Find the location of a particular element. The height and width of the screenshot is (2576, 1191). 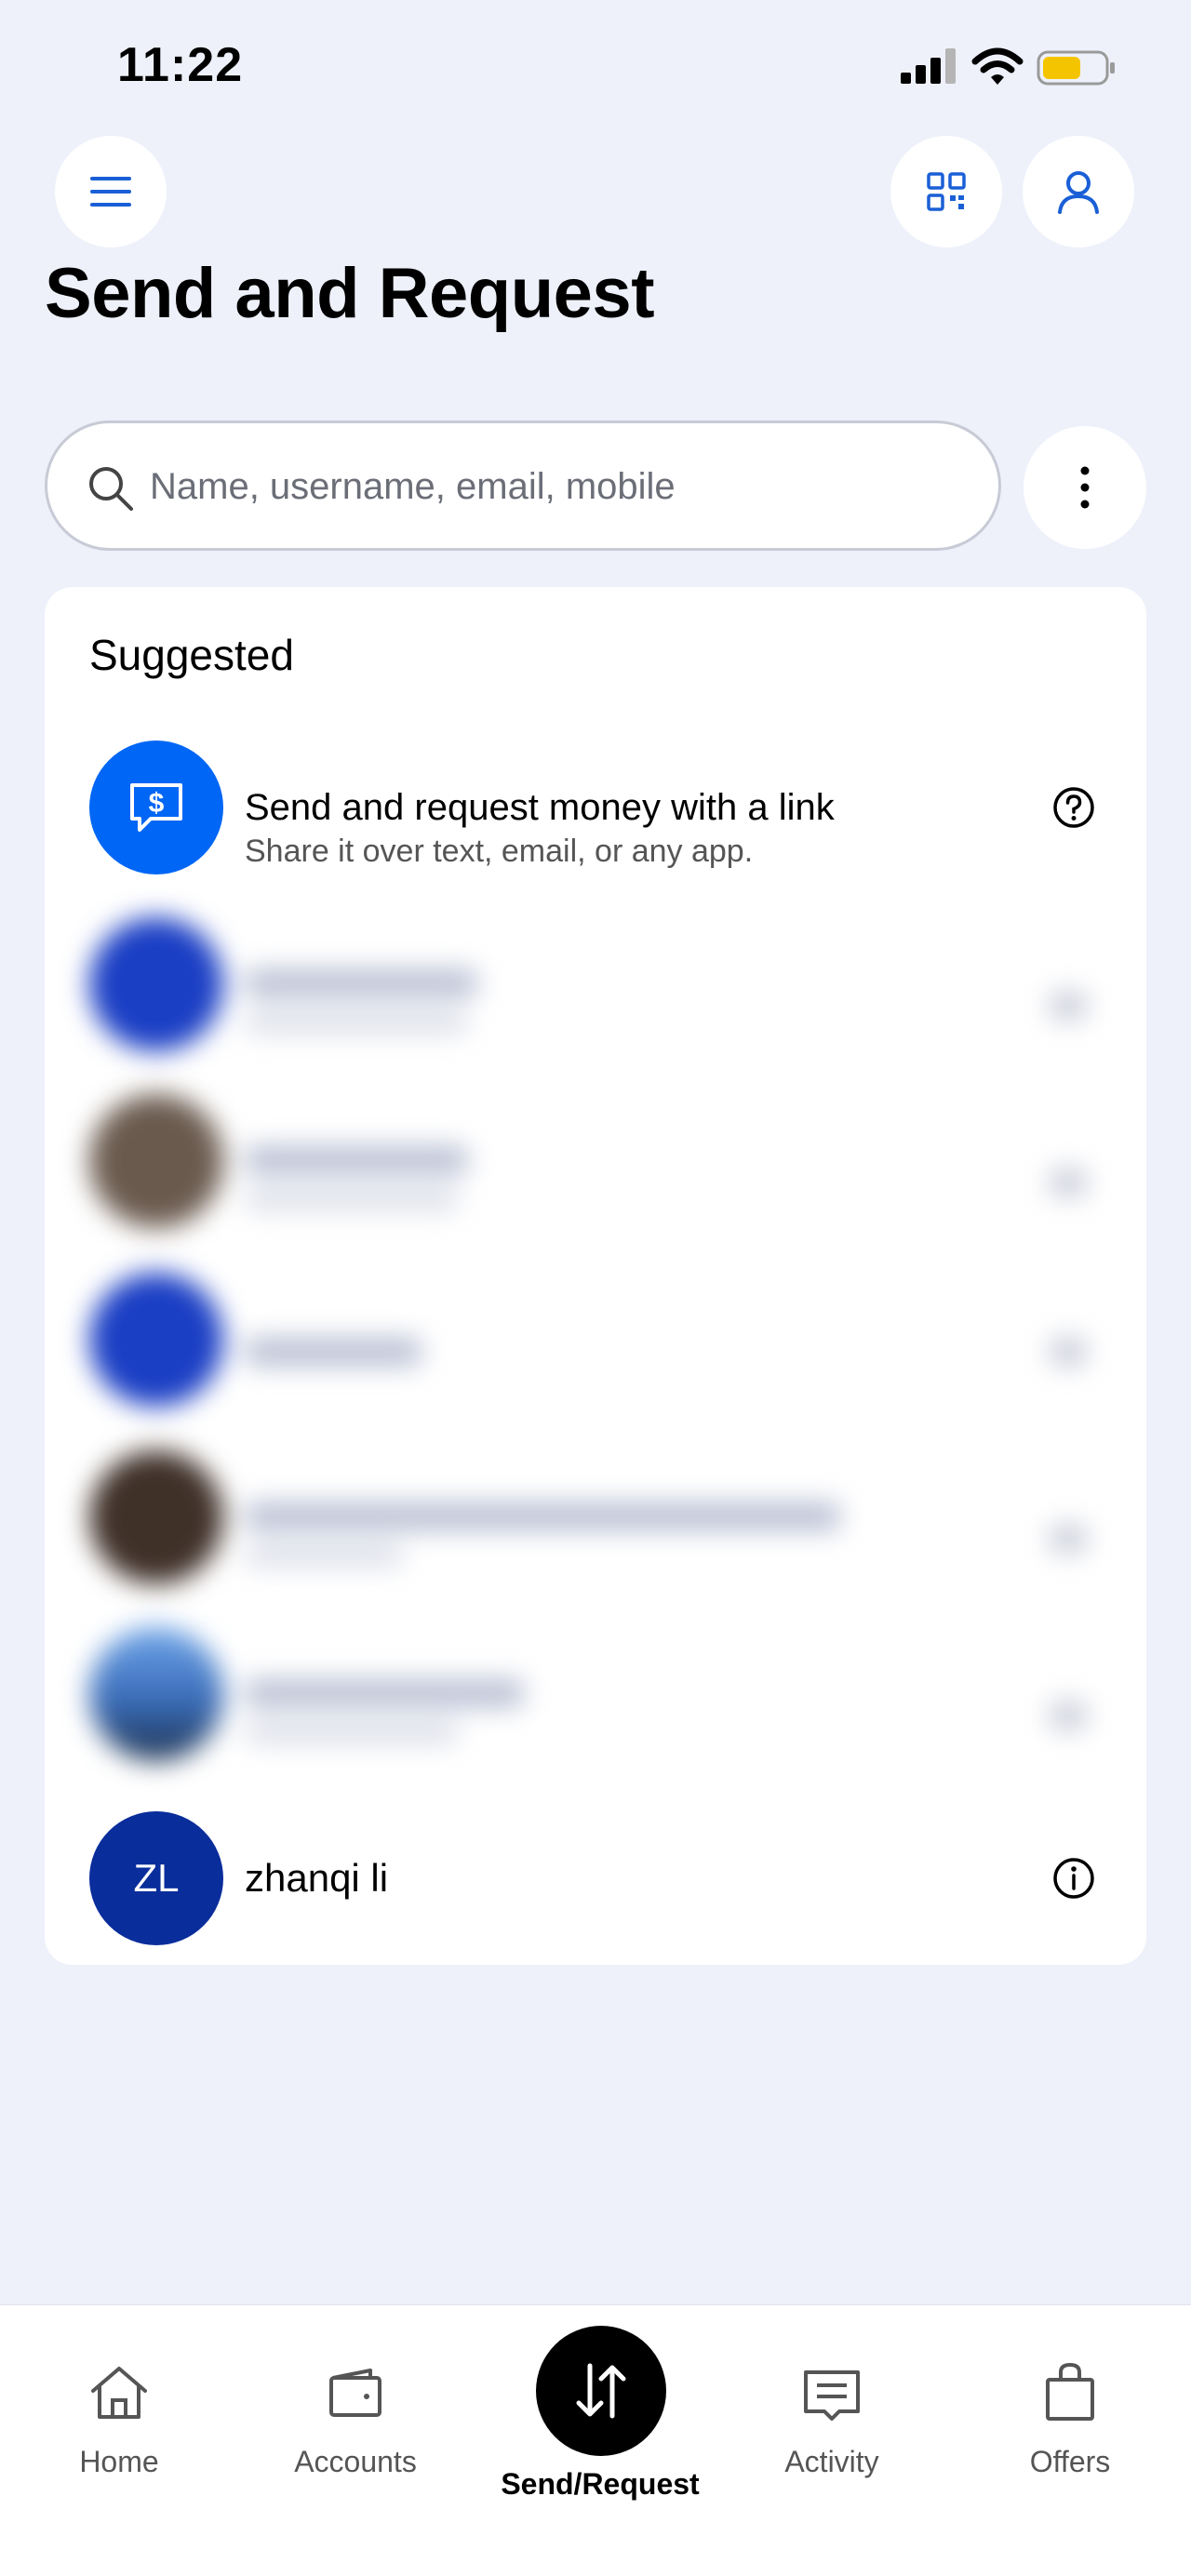

menu-button is located at coordinates (111, 191).